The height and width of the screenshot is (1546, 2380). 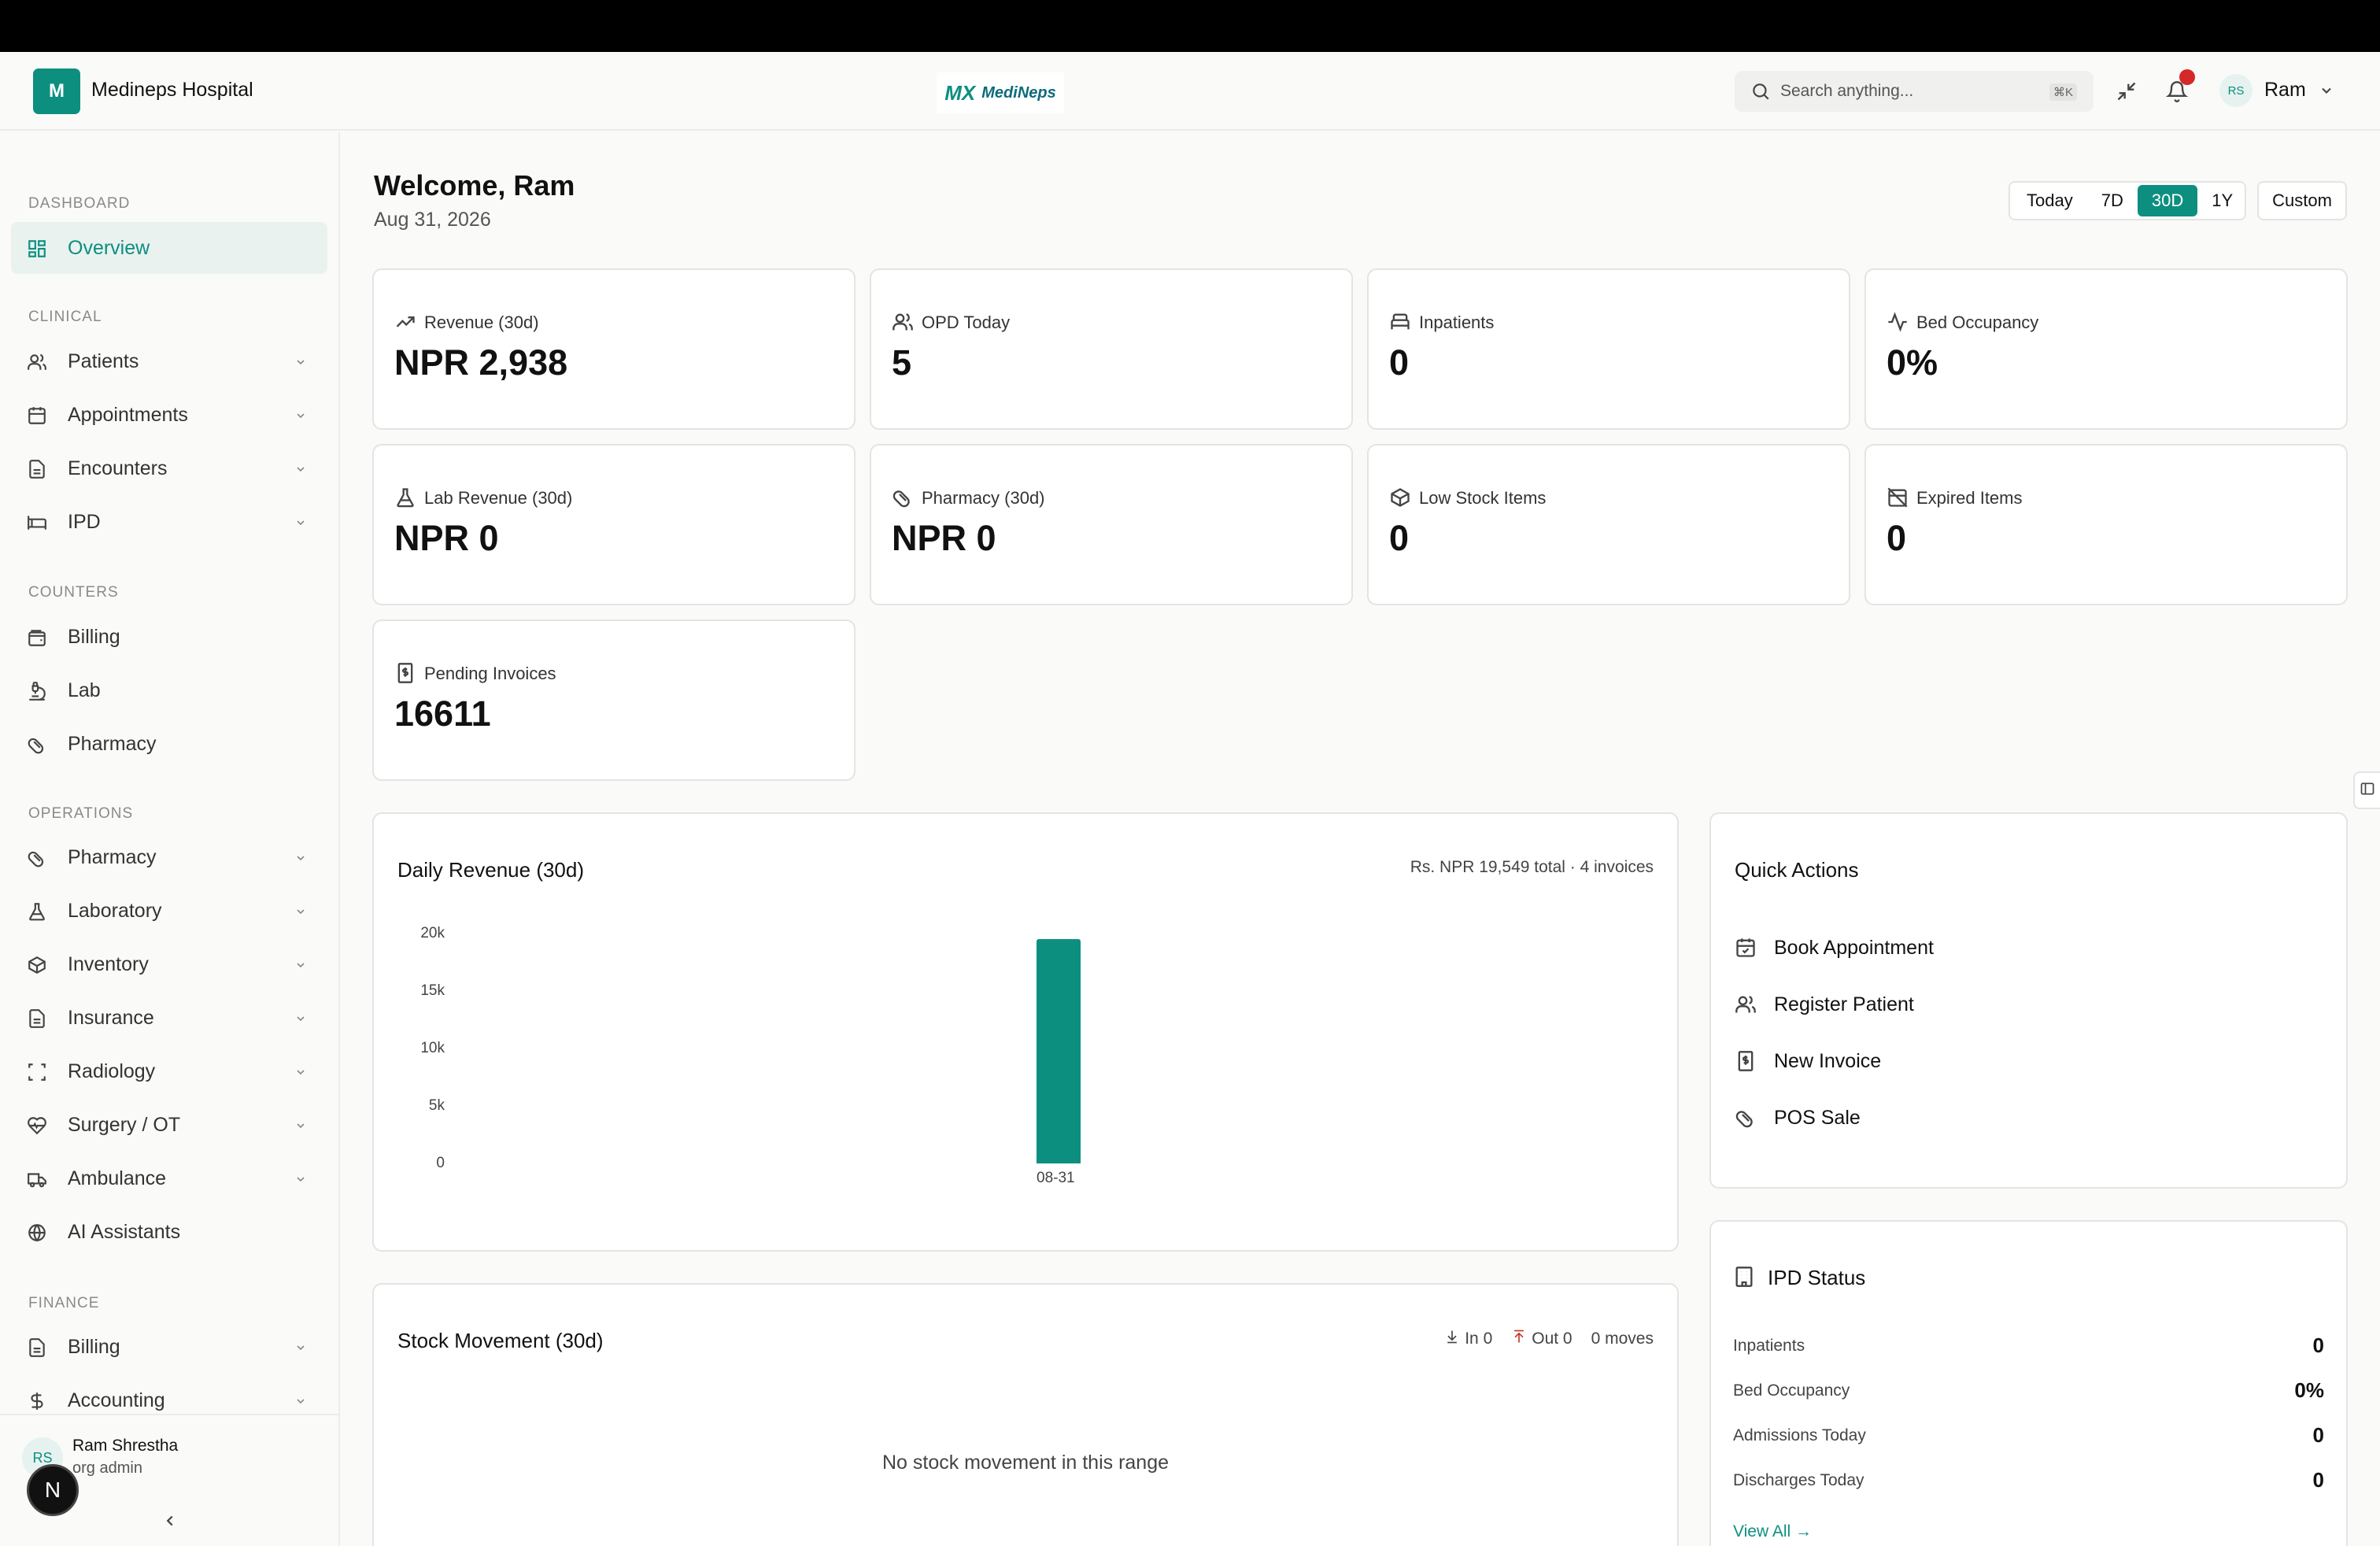 I want to click on range-7d-button: 7D, so click(x=2112, y=200).